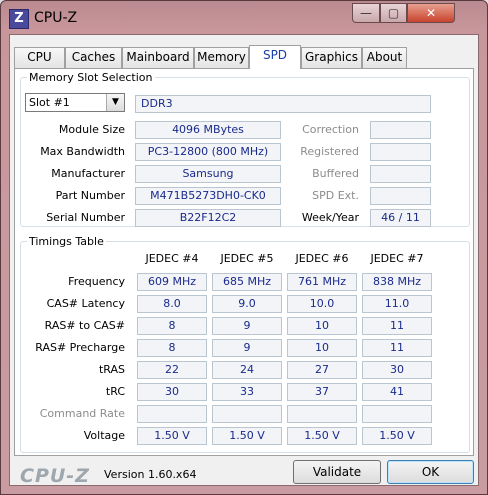 The image size is (488, 495). What do you see at coordinates (75, 102) in the screenshot?
I see `slot-select: Slot #1 ▼` at bounding box center [75, 102].